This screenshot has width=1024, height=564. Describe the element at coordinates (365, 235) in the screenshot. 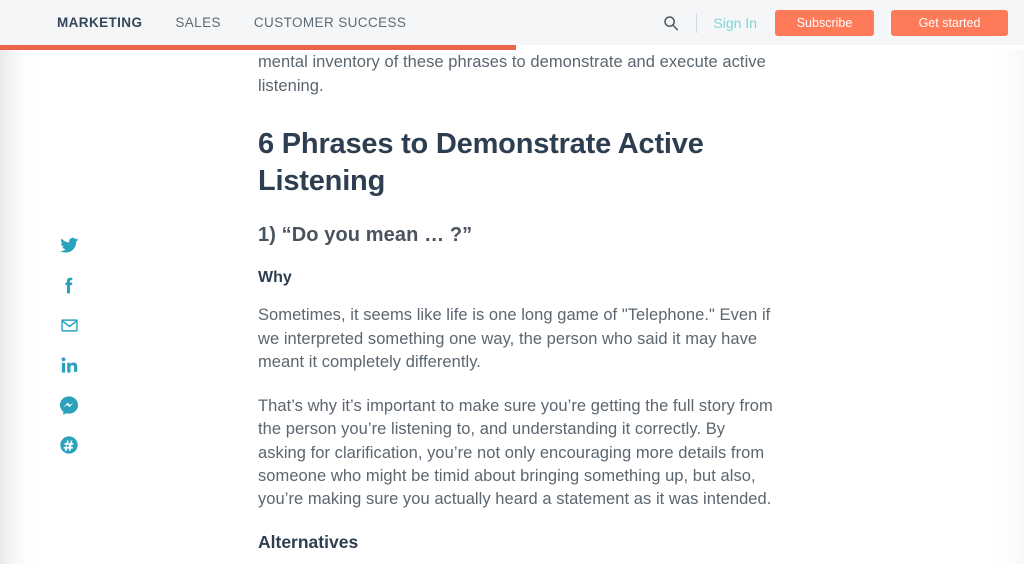

I see `phrase-heading: 1) “Do you mean … ?”` at that location.